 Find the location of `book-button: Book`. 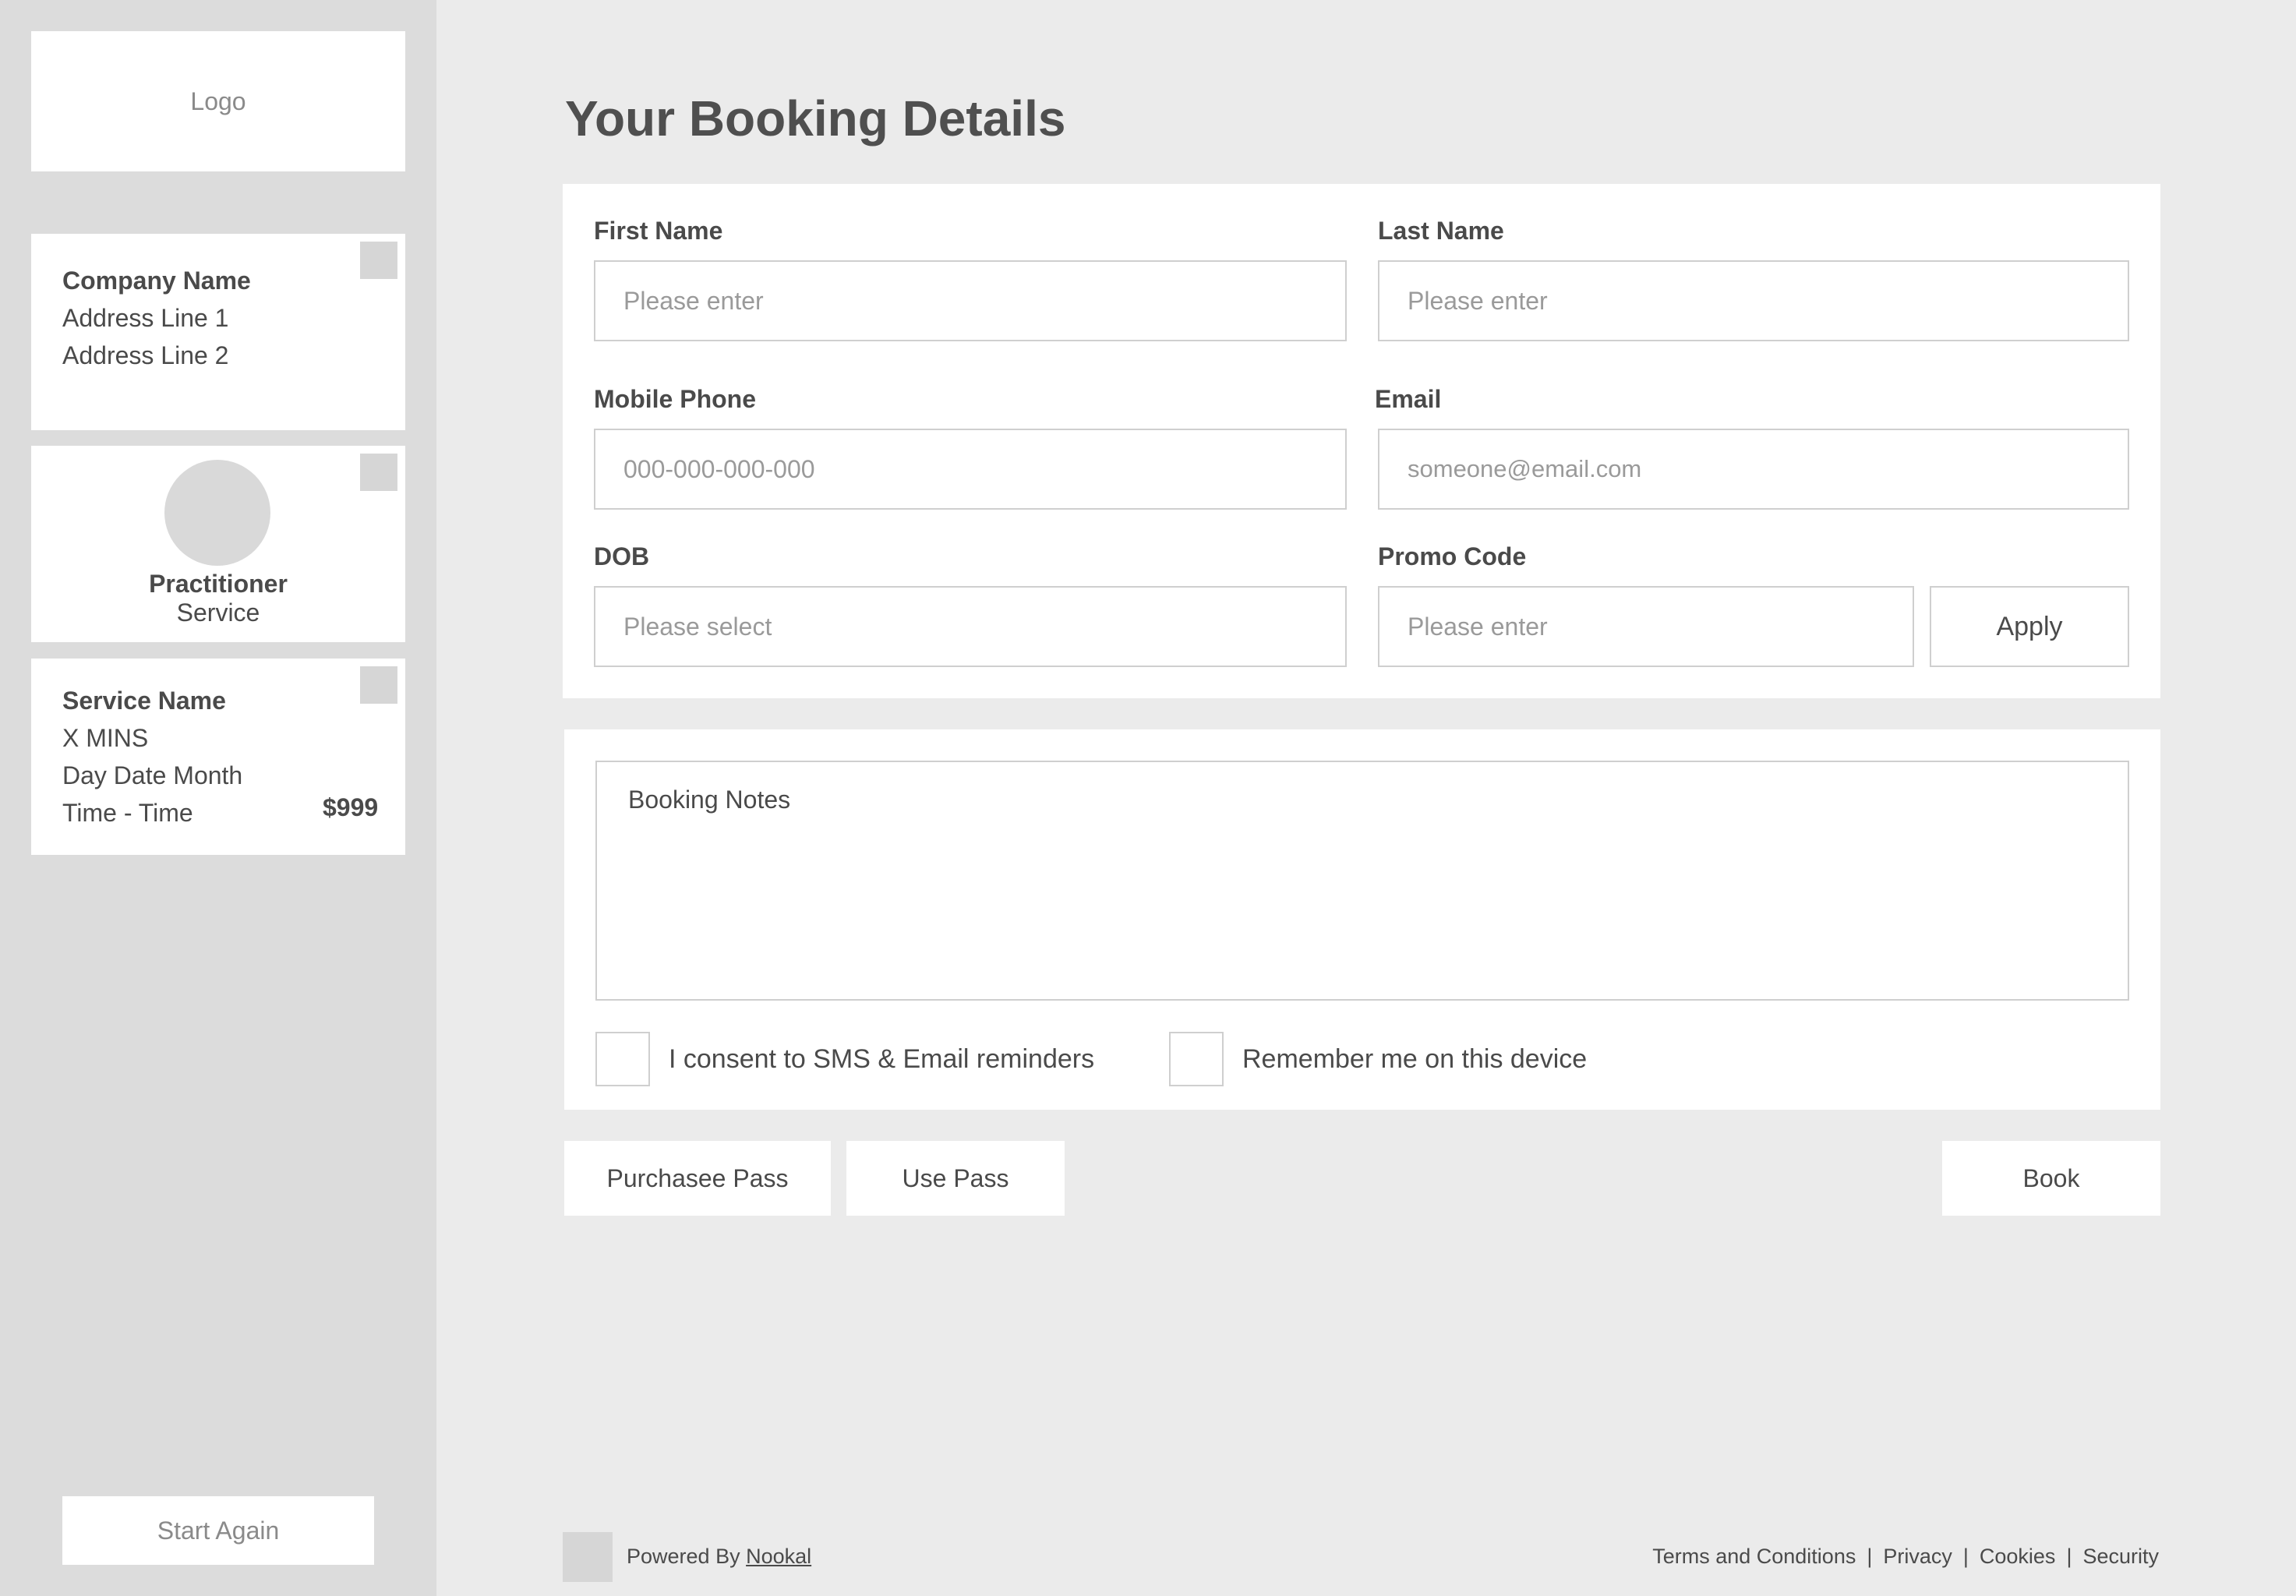

book-button: Book is located at coordinates (2051, 1178).